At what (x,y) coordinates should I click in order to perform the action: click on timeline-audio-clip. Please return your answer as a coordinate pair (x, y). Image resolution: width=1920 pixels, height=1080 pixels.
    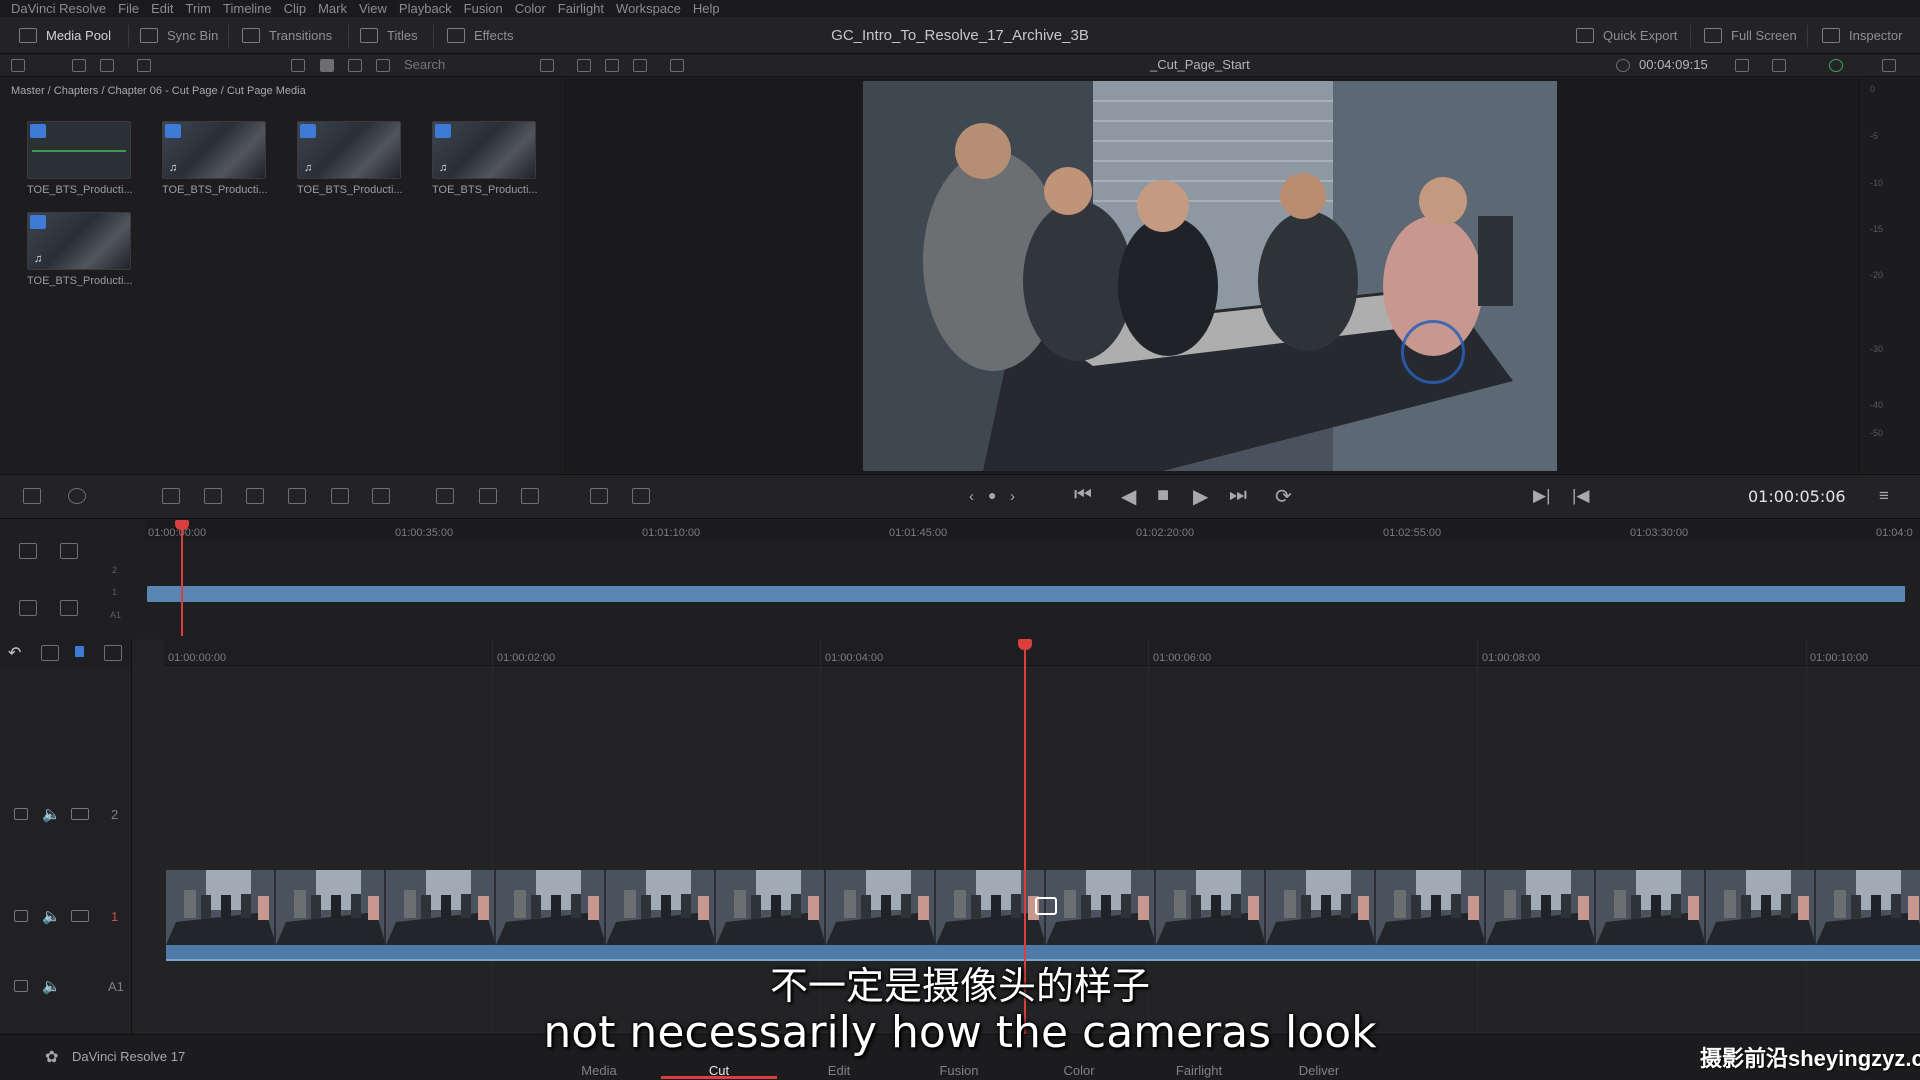
    Looking at the image, I should click on (1043, 953).